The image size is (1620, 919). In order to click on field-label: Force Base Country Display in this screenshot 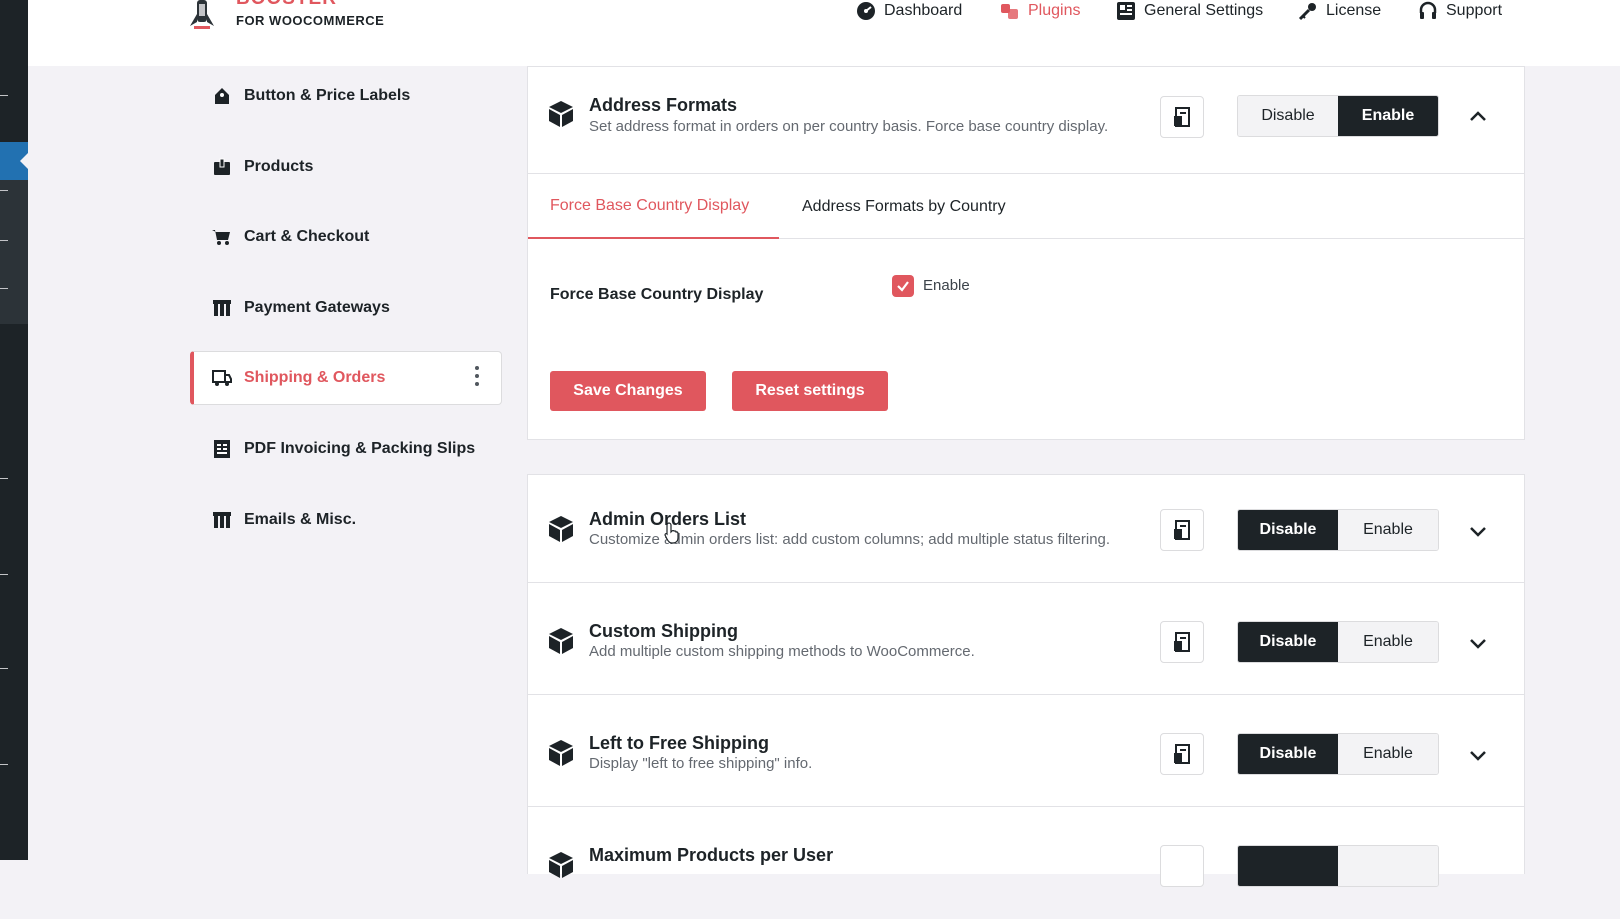, I will do `click(657, 294)`.